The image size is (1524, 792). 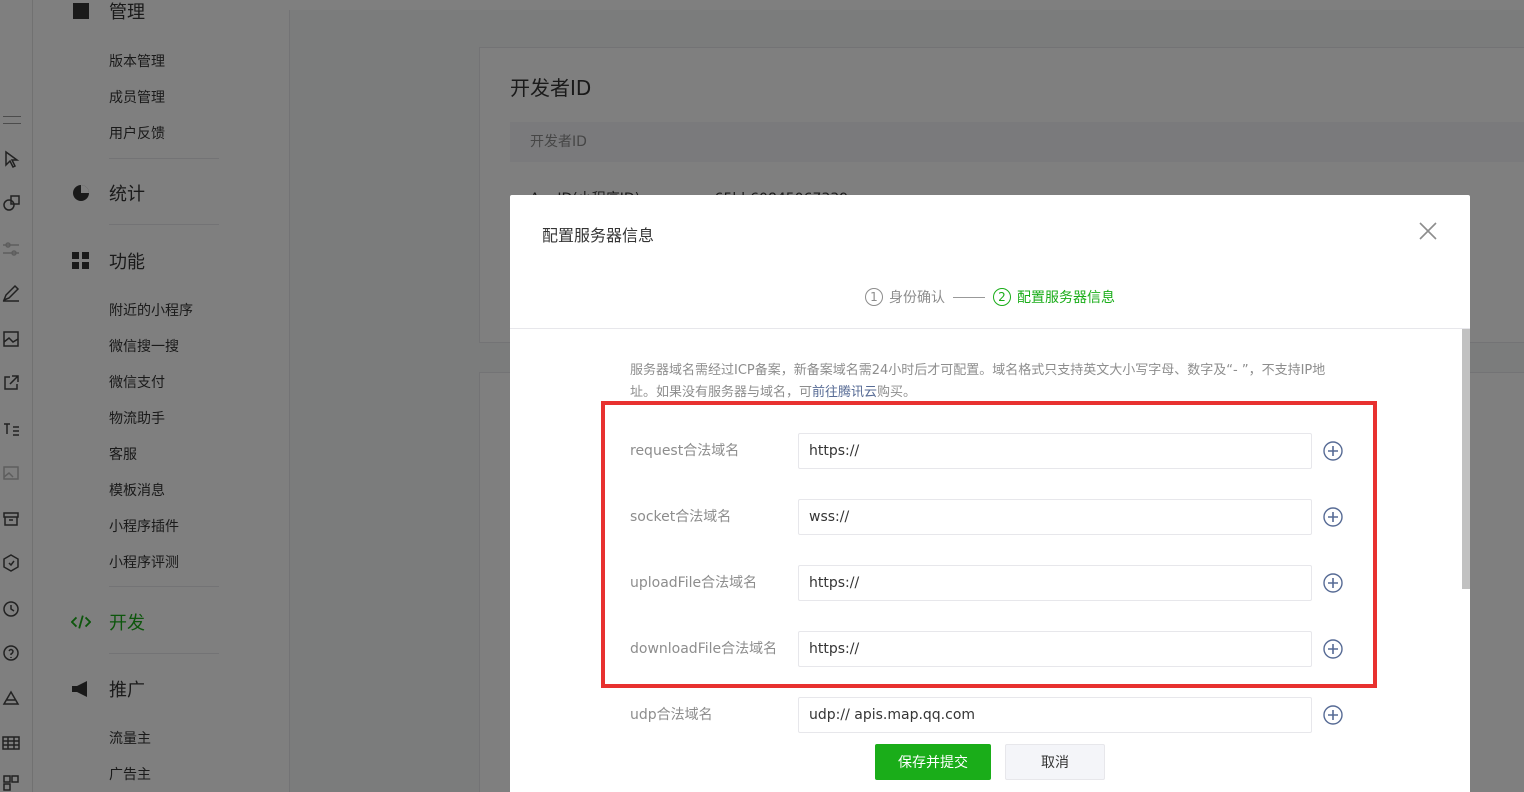 I want to click on step-label: 配置服务器信息, so click(x=1066, y=298).